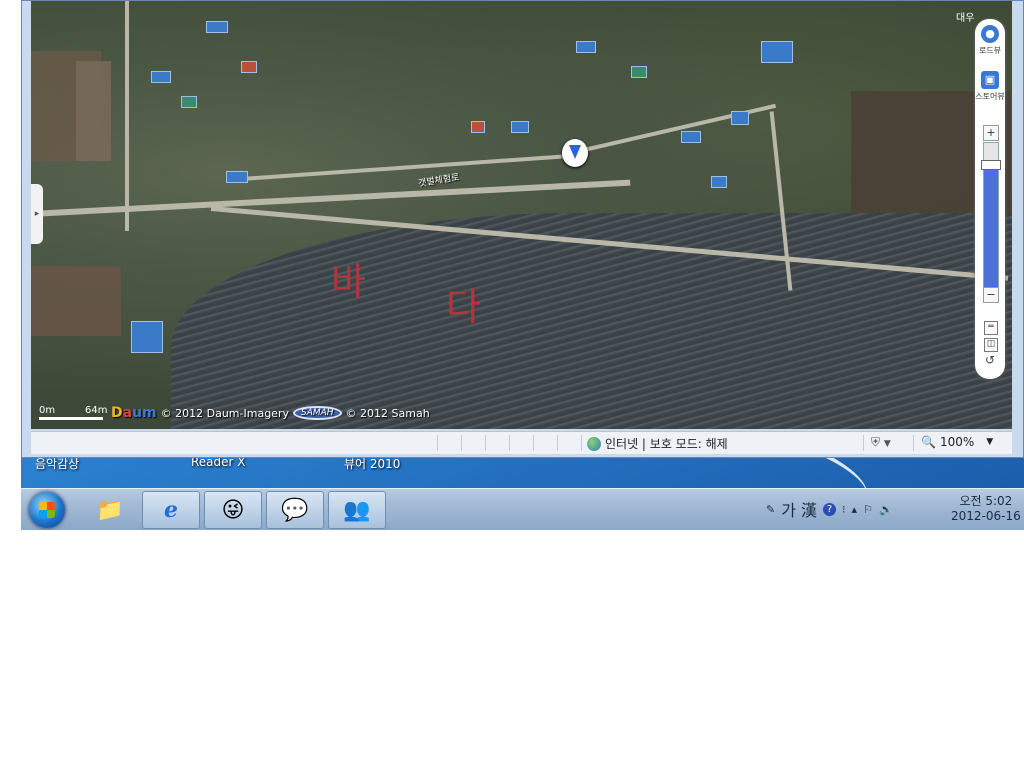 The height and width of the screenshot is (768, 1024). What do you see at coordinates (990, 442) in the screenshot?
I see `zoom-dropdown-arrow: ▼` at bounding box center [990, 442].